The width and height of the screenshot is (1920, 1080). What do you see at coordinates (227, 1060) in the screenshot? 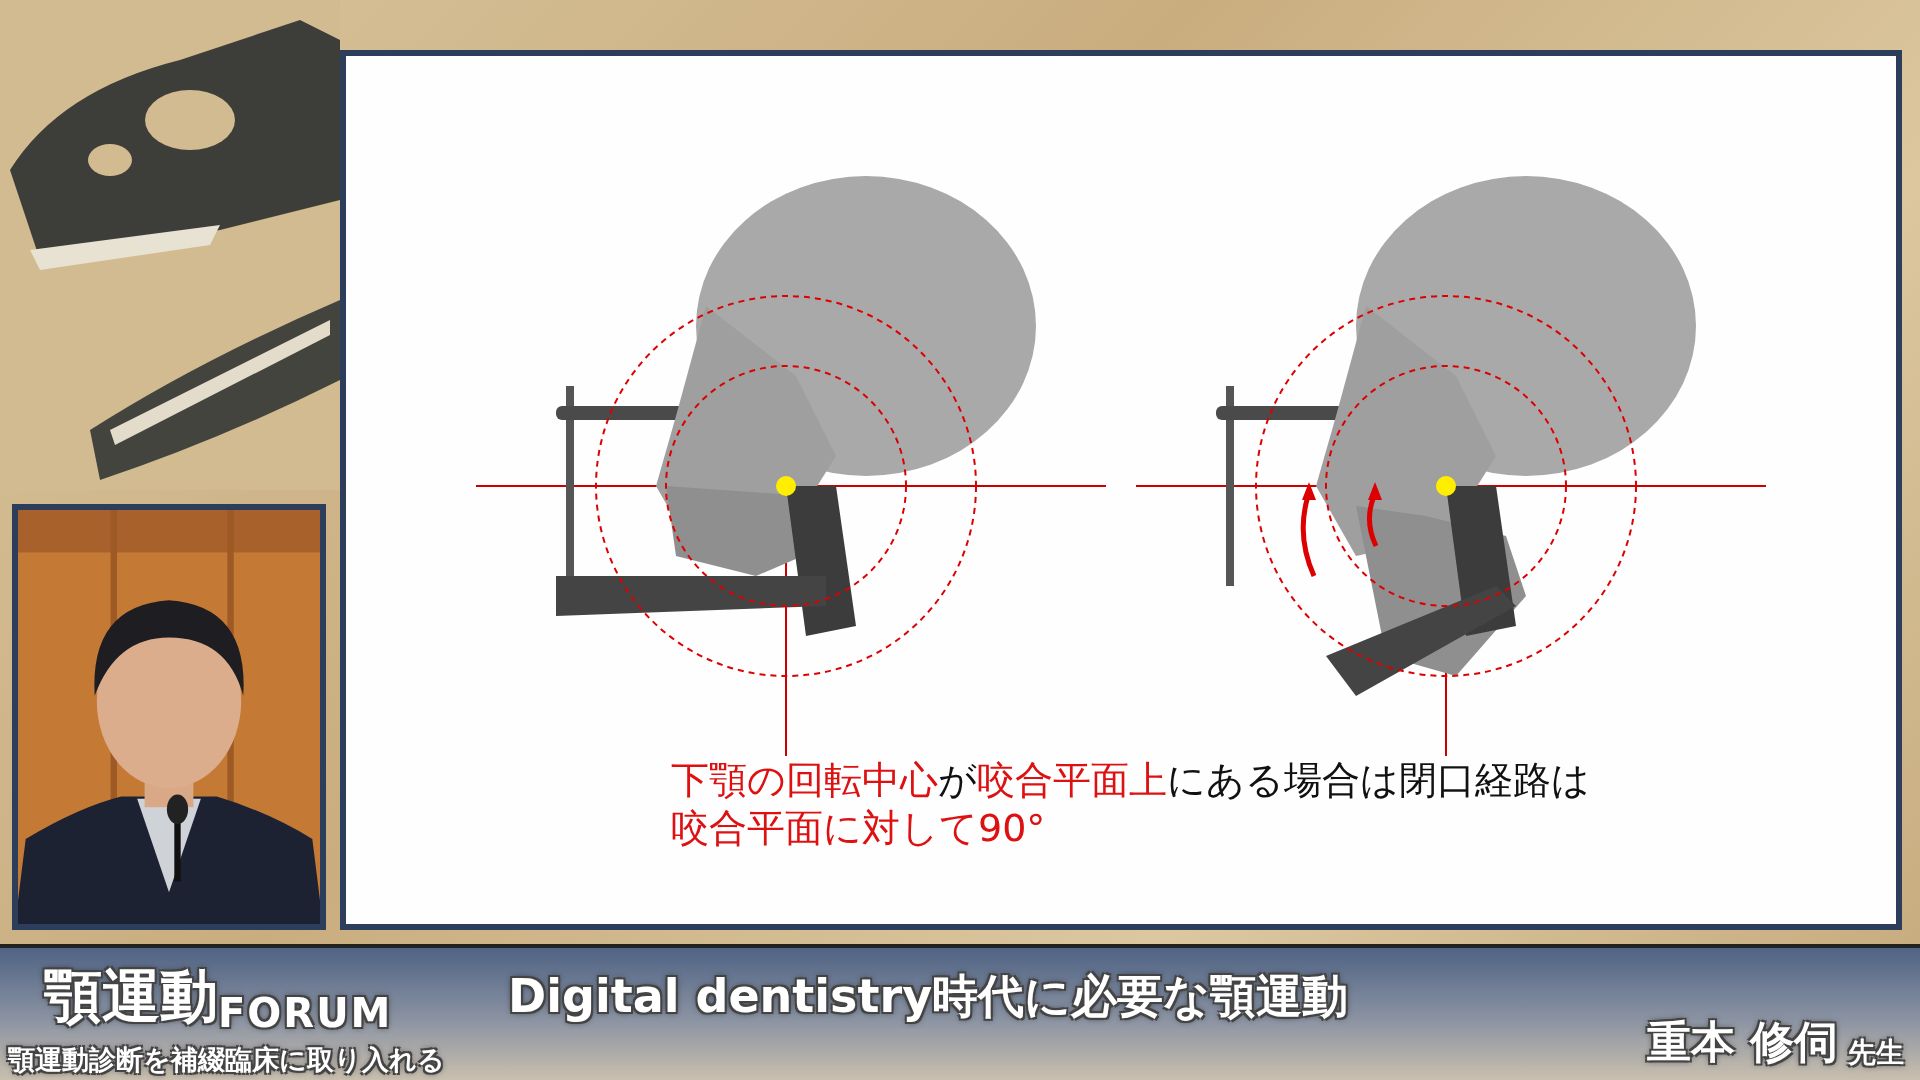
I see `logo-subtitle: 顎運動診断を補綴臨床に取り入れる` at bounding box center [227, 1060].